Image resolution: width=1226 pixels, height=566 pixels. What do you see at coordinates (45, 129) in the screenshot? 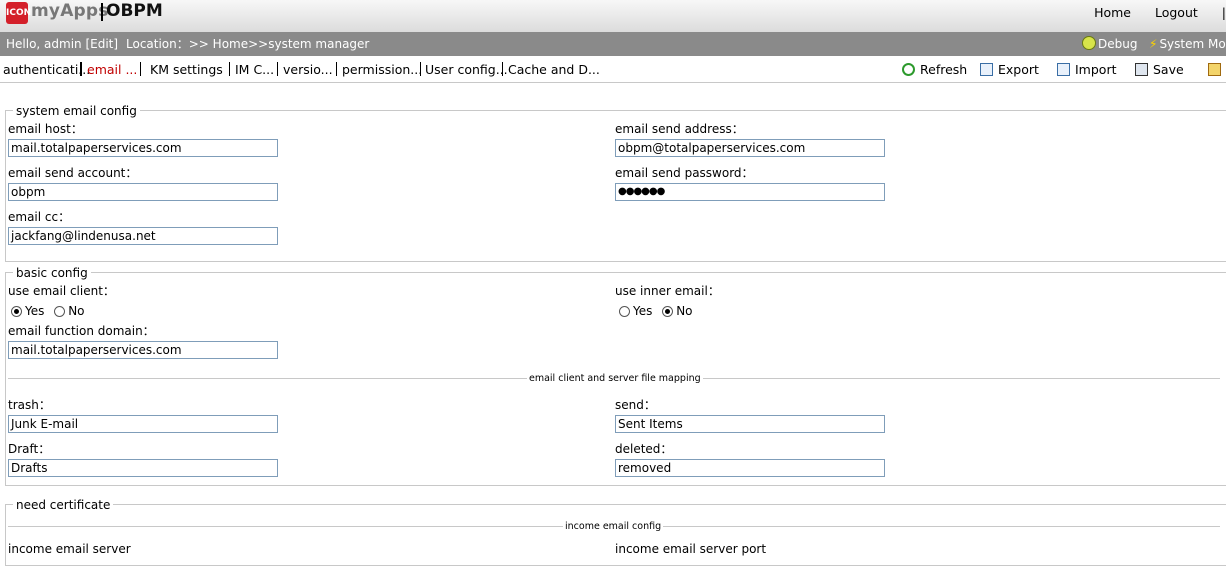
I see `email-host-label: email host：` at bounding box center [45, 129].